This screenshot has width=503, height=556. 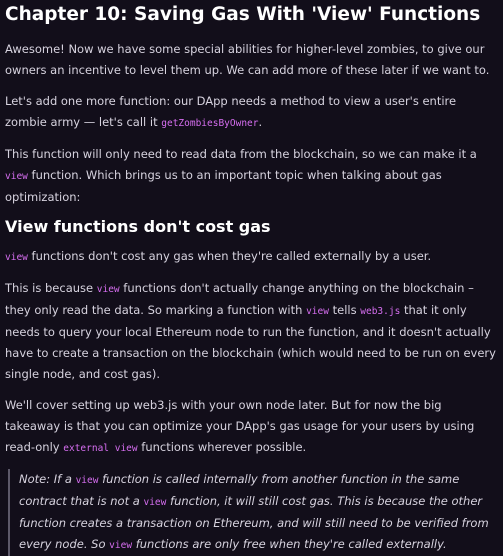 What do you see at coordinates (260, 122) in the screenshot?
I see `paragraph-text: .` at bounding box center [260, 122].